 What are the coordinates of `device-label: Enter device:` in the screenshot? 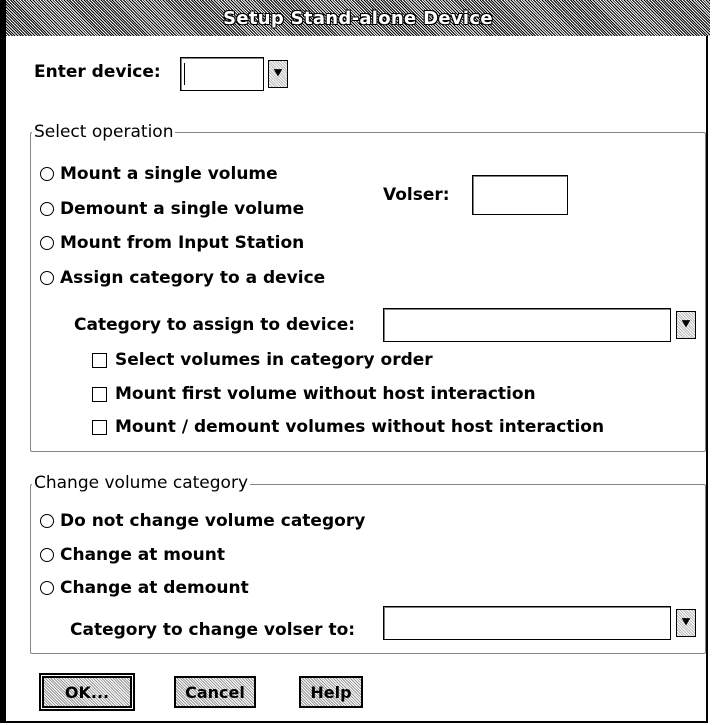 It's located at (97, 72).